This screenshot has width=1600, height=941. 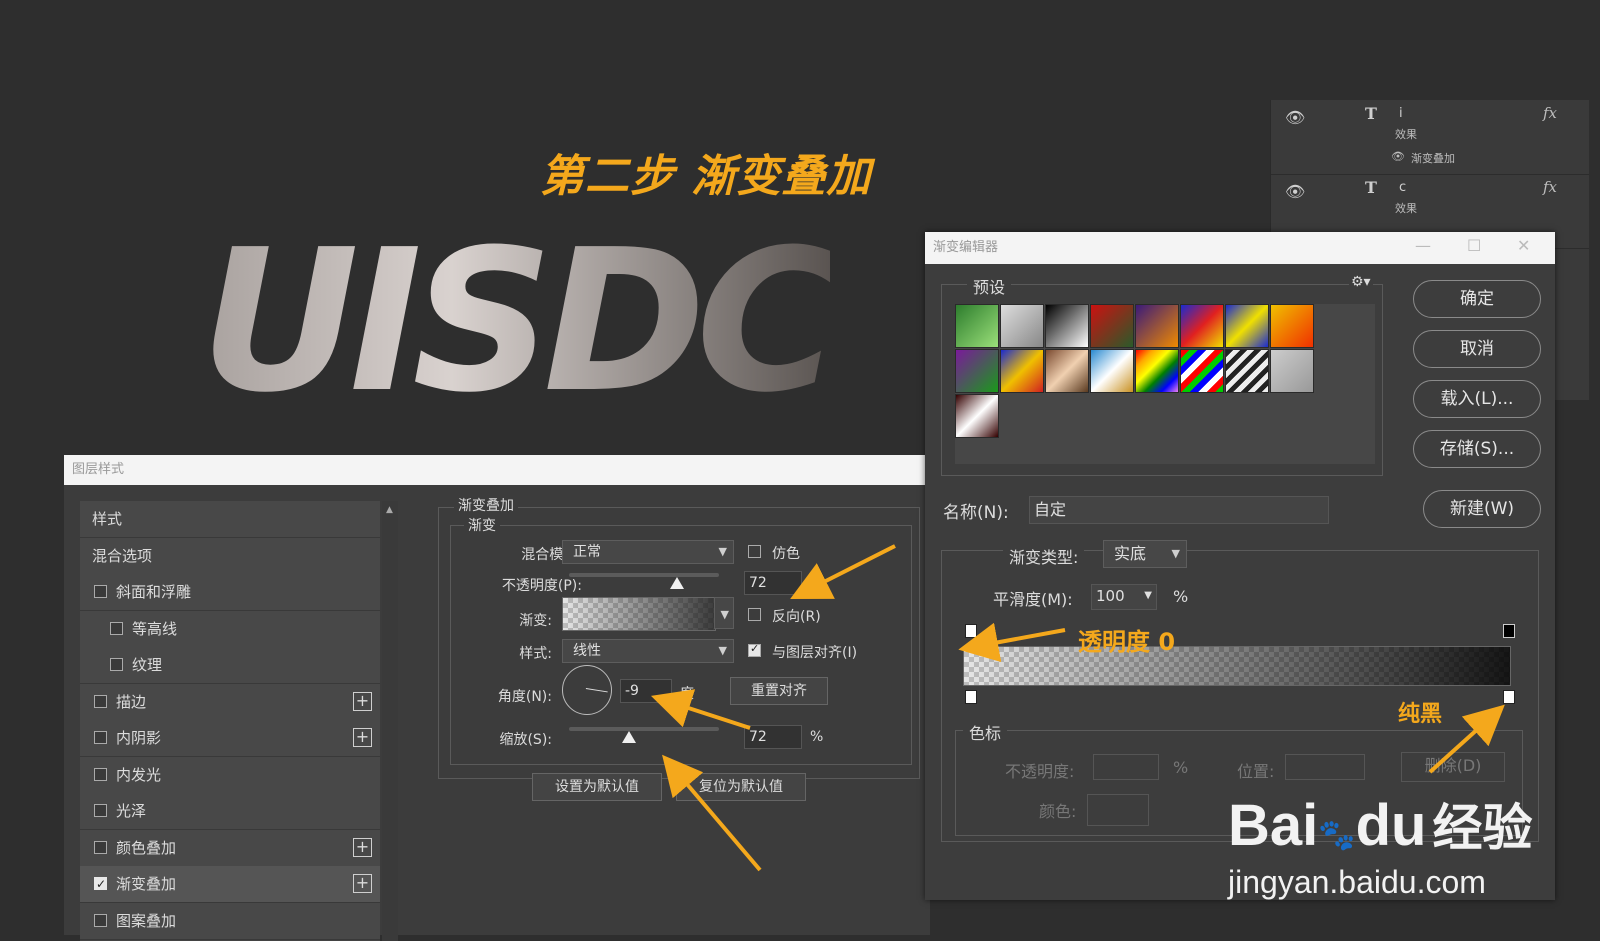 I want to click on arrow-to-scale, so click(x=712, y=813).